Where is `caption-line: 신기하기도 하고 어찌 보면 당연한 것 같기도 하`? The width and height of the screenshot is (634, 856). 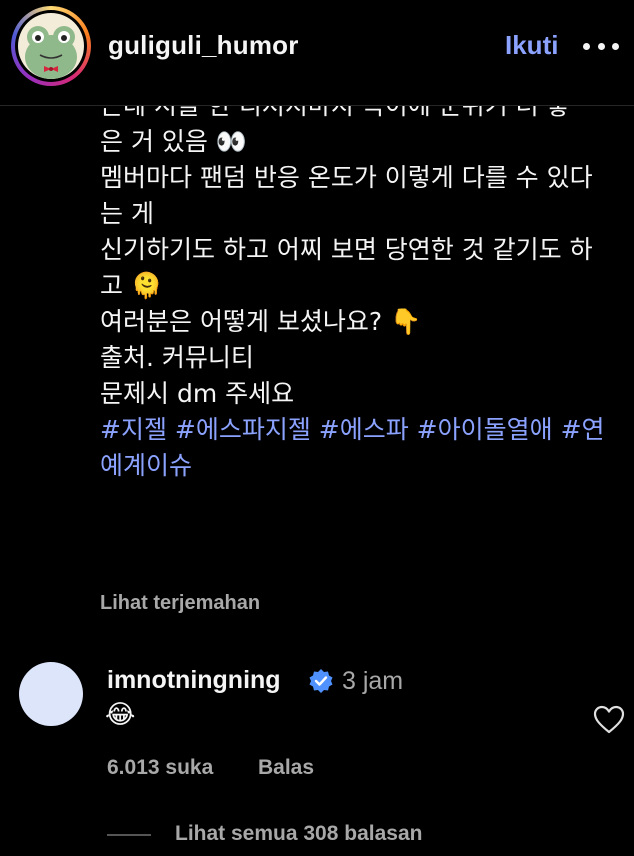 caption-line: 신기하기도 하고 어찌 보면 당연한 것 같기도 하 is located at coordinates (346, 249).